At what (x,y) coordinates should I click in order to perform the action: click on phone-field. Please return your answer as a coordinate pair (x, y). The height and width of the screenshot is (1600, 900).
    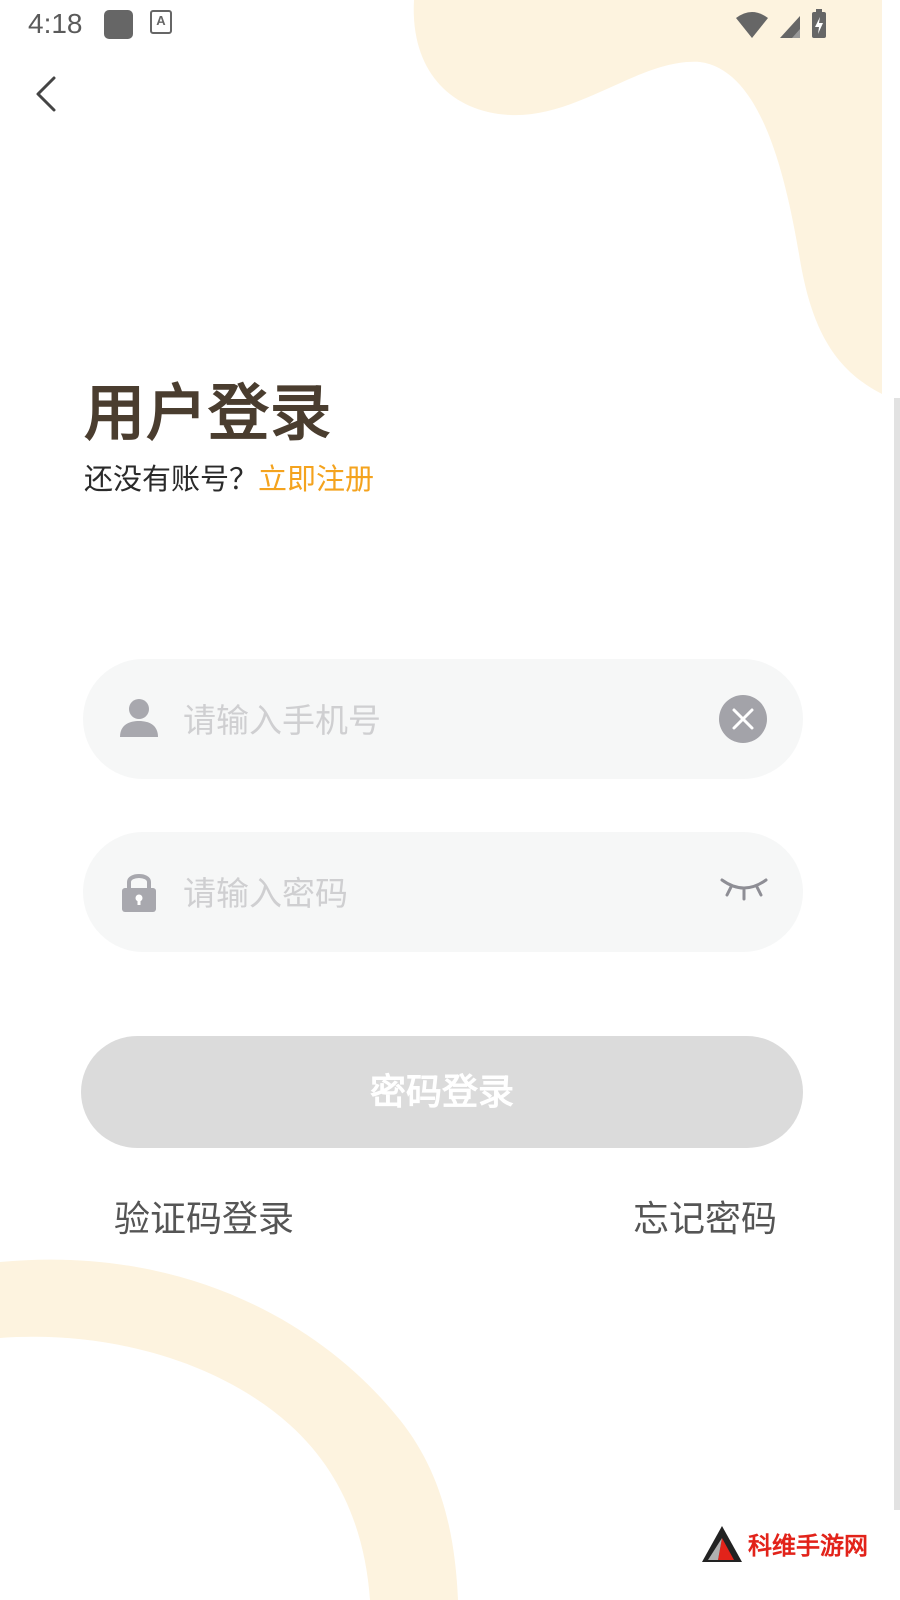
    Looking at the image, I should click on (443, 719).